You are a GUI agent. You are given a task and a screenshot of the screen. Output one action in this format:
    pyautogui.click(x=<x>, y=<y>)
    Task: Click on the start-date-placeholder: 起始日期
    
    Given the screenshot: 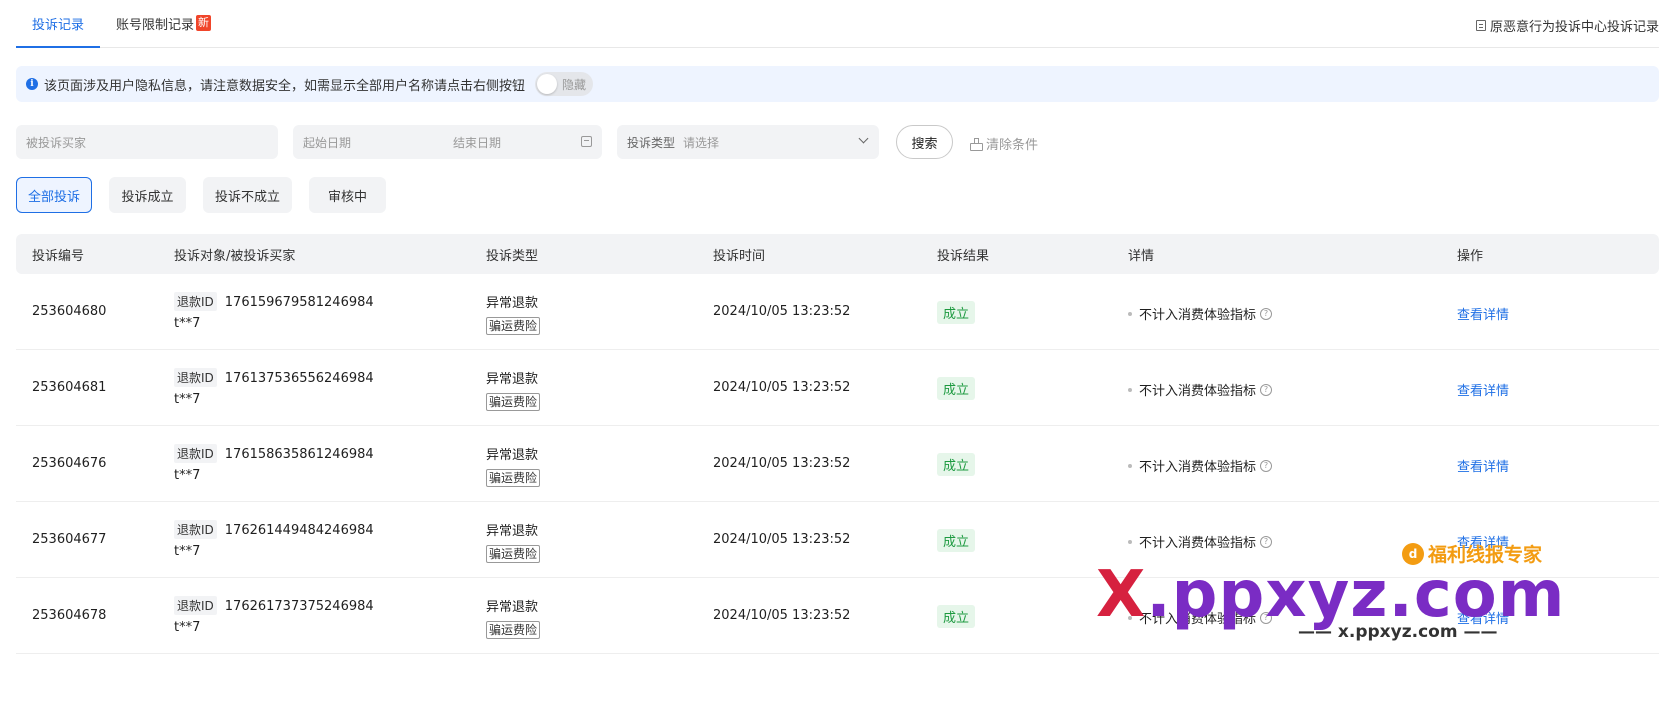 What is the action you would take?
    pyautogui.click(x=327, y=142)
    